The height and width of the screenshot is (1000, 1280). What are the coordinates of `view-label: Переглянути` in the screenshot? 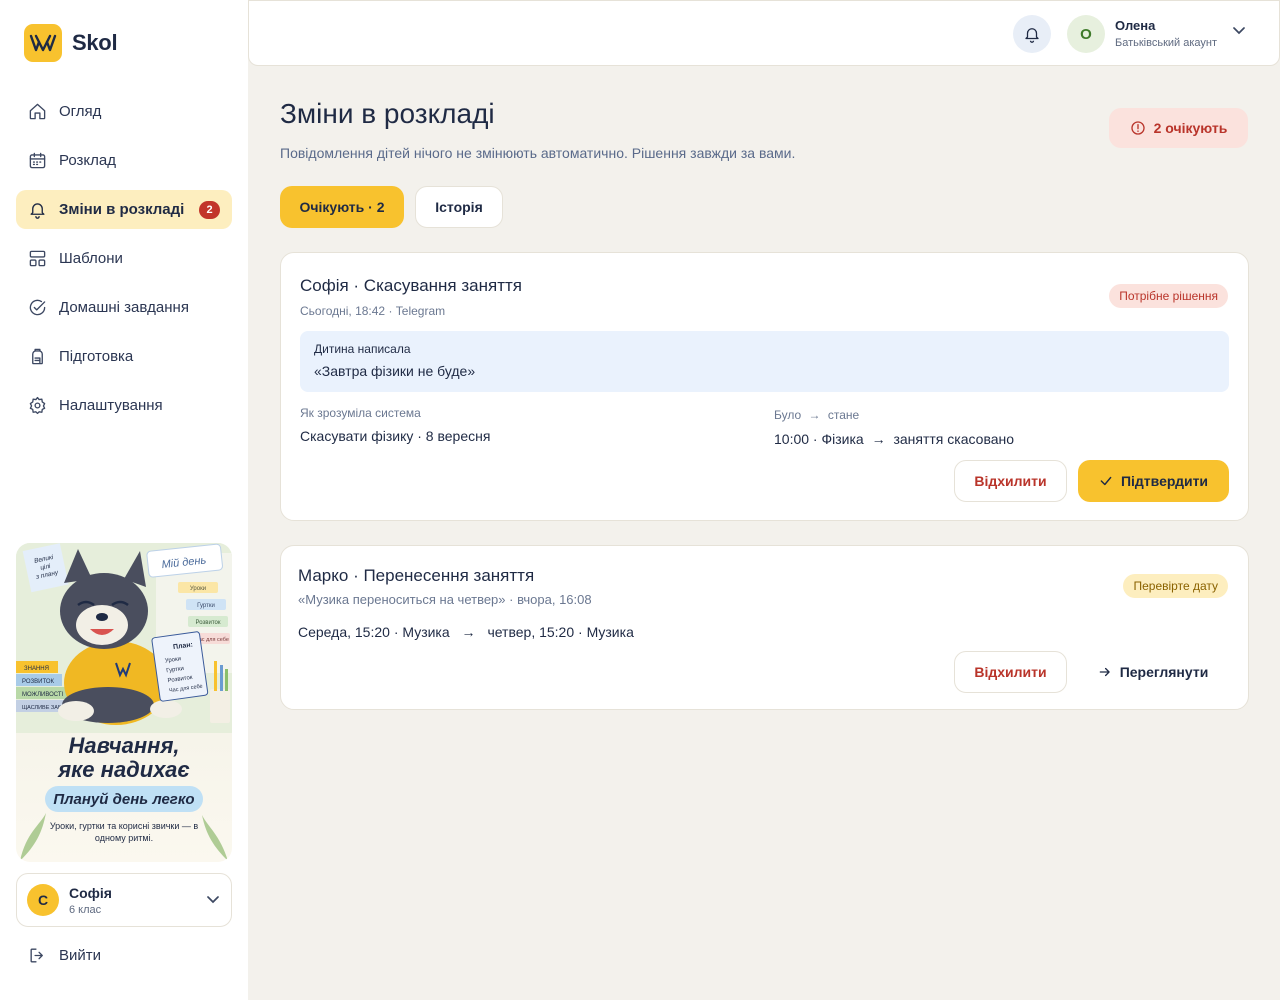 It's located at (1164, 672).